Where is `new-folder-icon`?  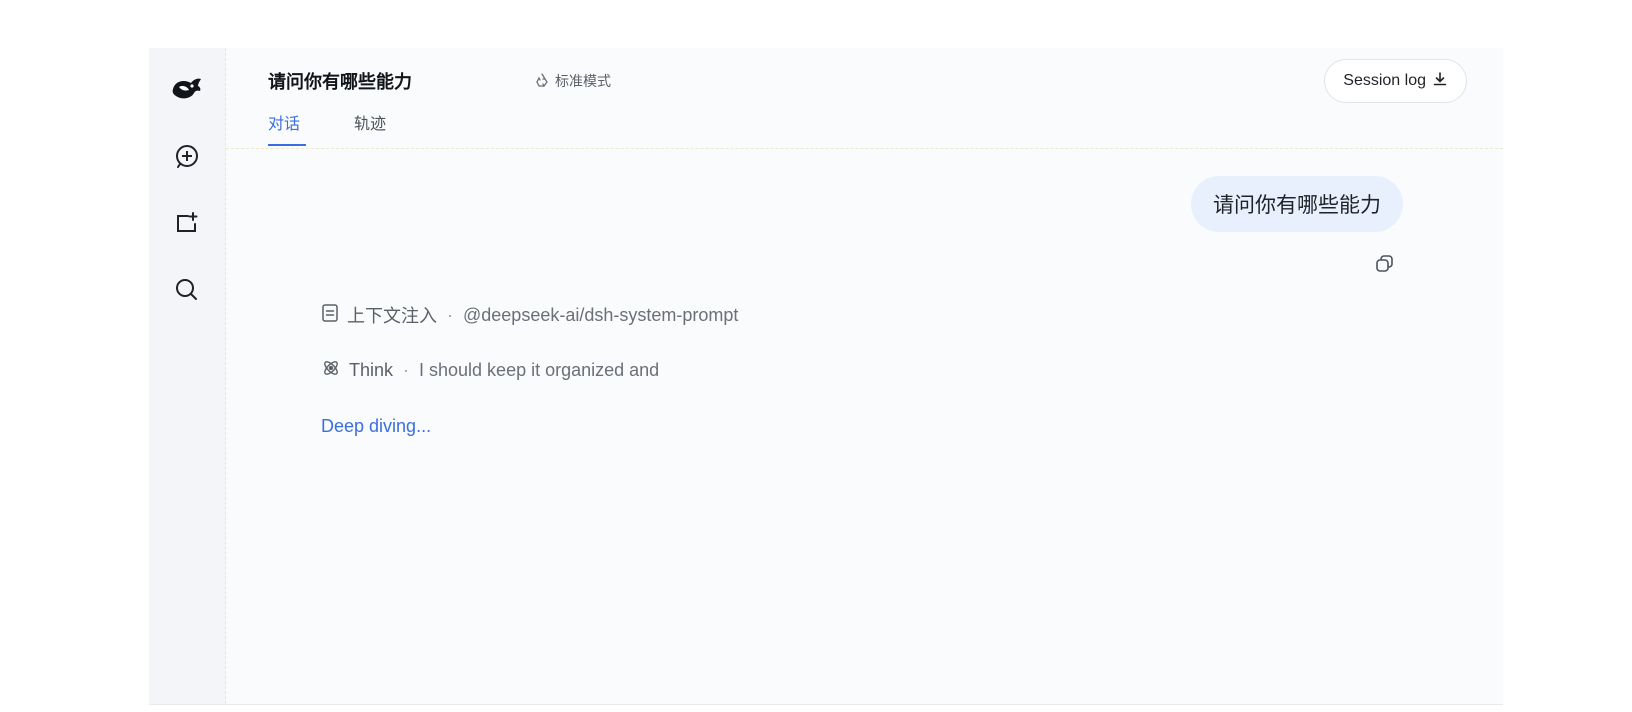
new-folder-icon is located at coordinates (187, 223).